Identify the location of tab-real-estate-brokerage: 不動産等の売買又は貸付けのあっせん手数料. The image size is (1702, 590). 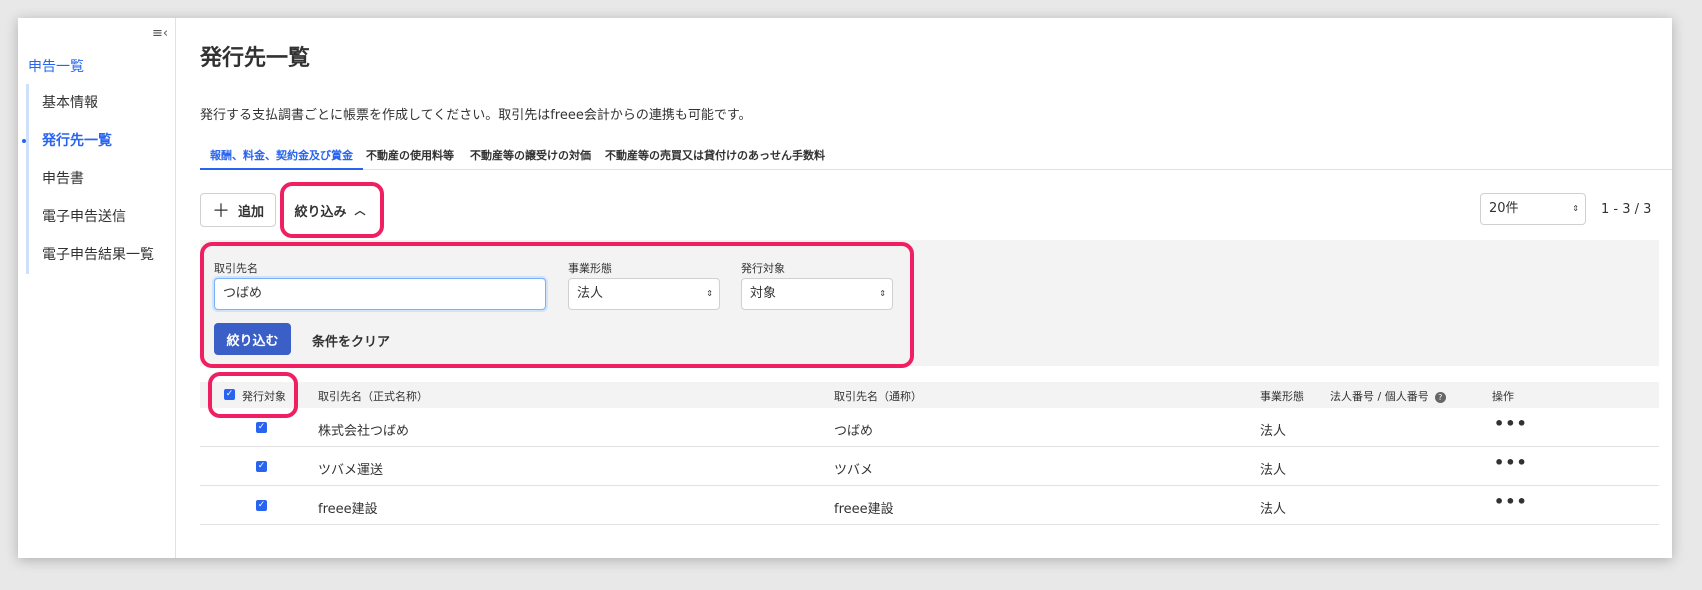
(715, 159).